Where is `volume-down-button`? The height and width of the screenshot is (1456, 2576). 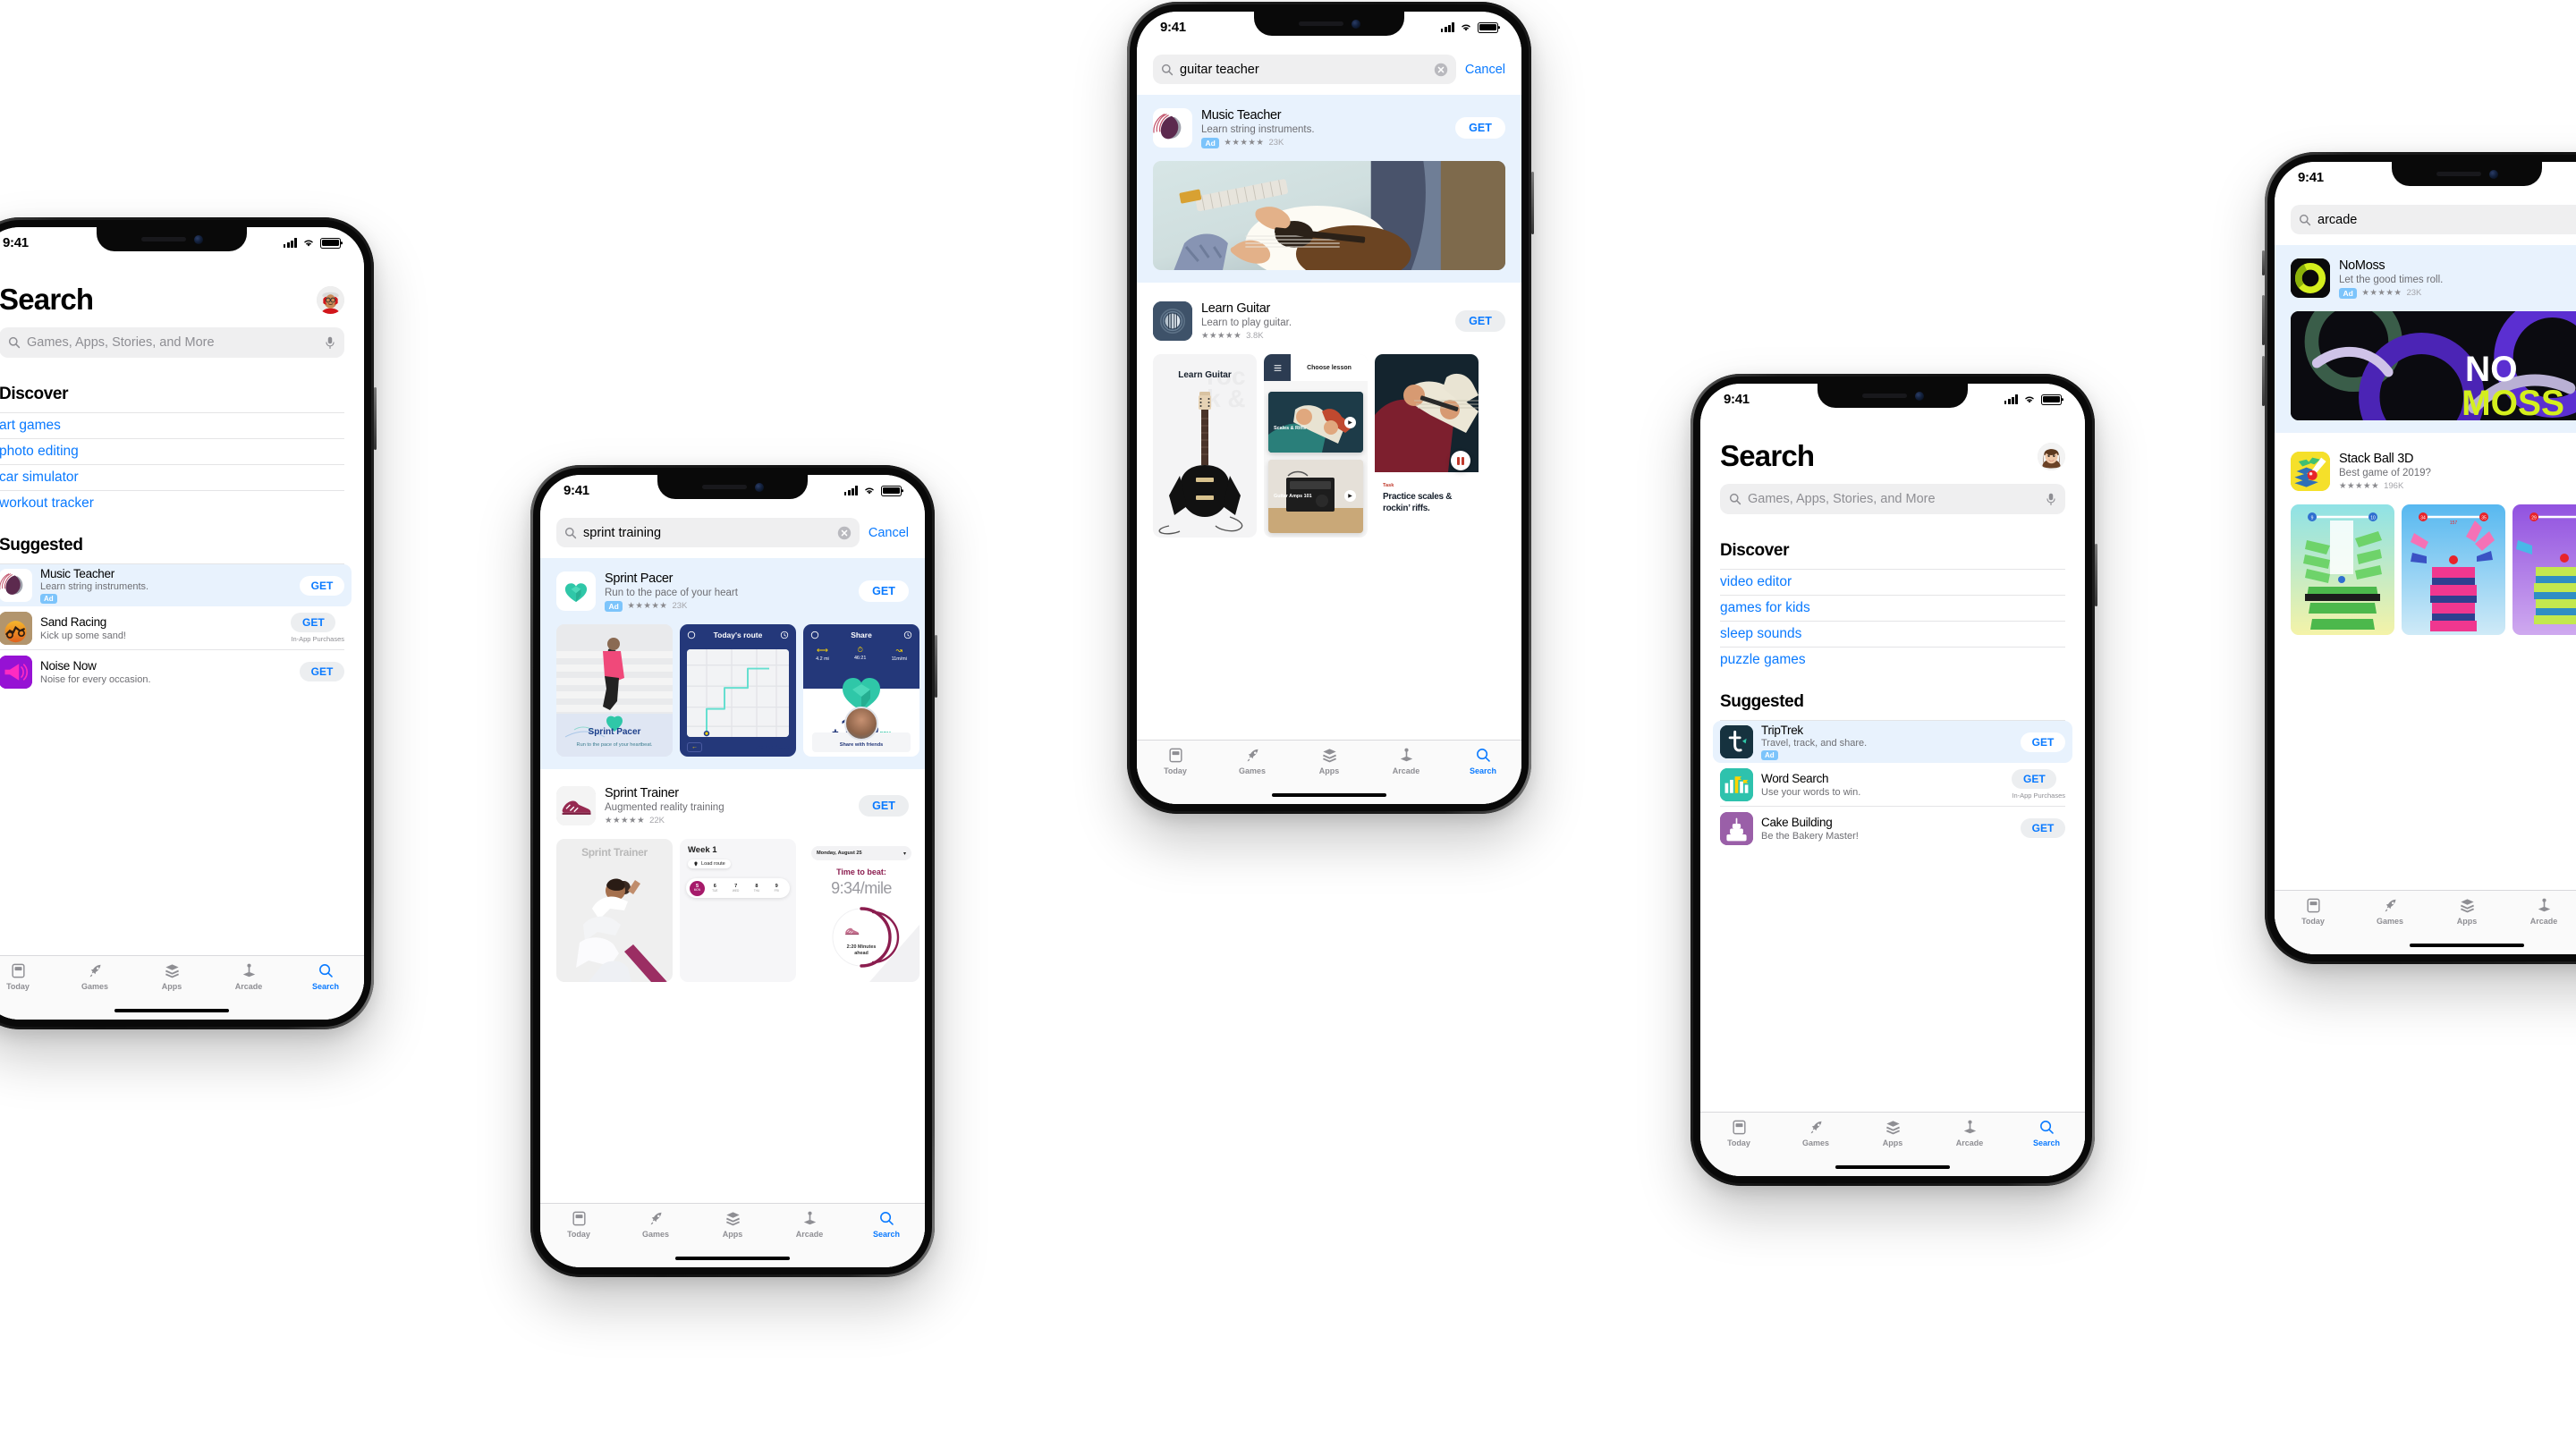
volume-down-button is located at coordinates (2263, 381).